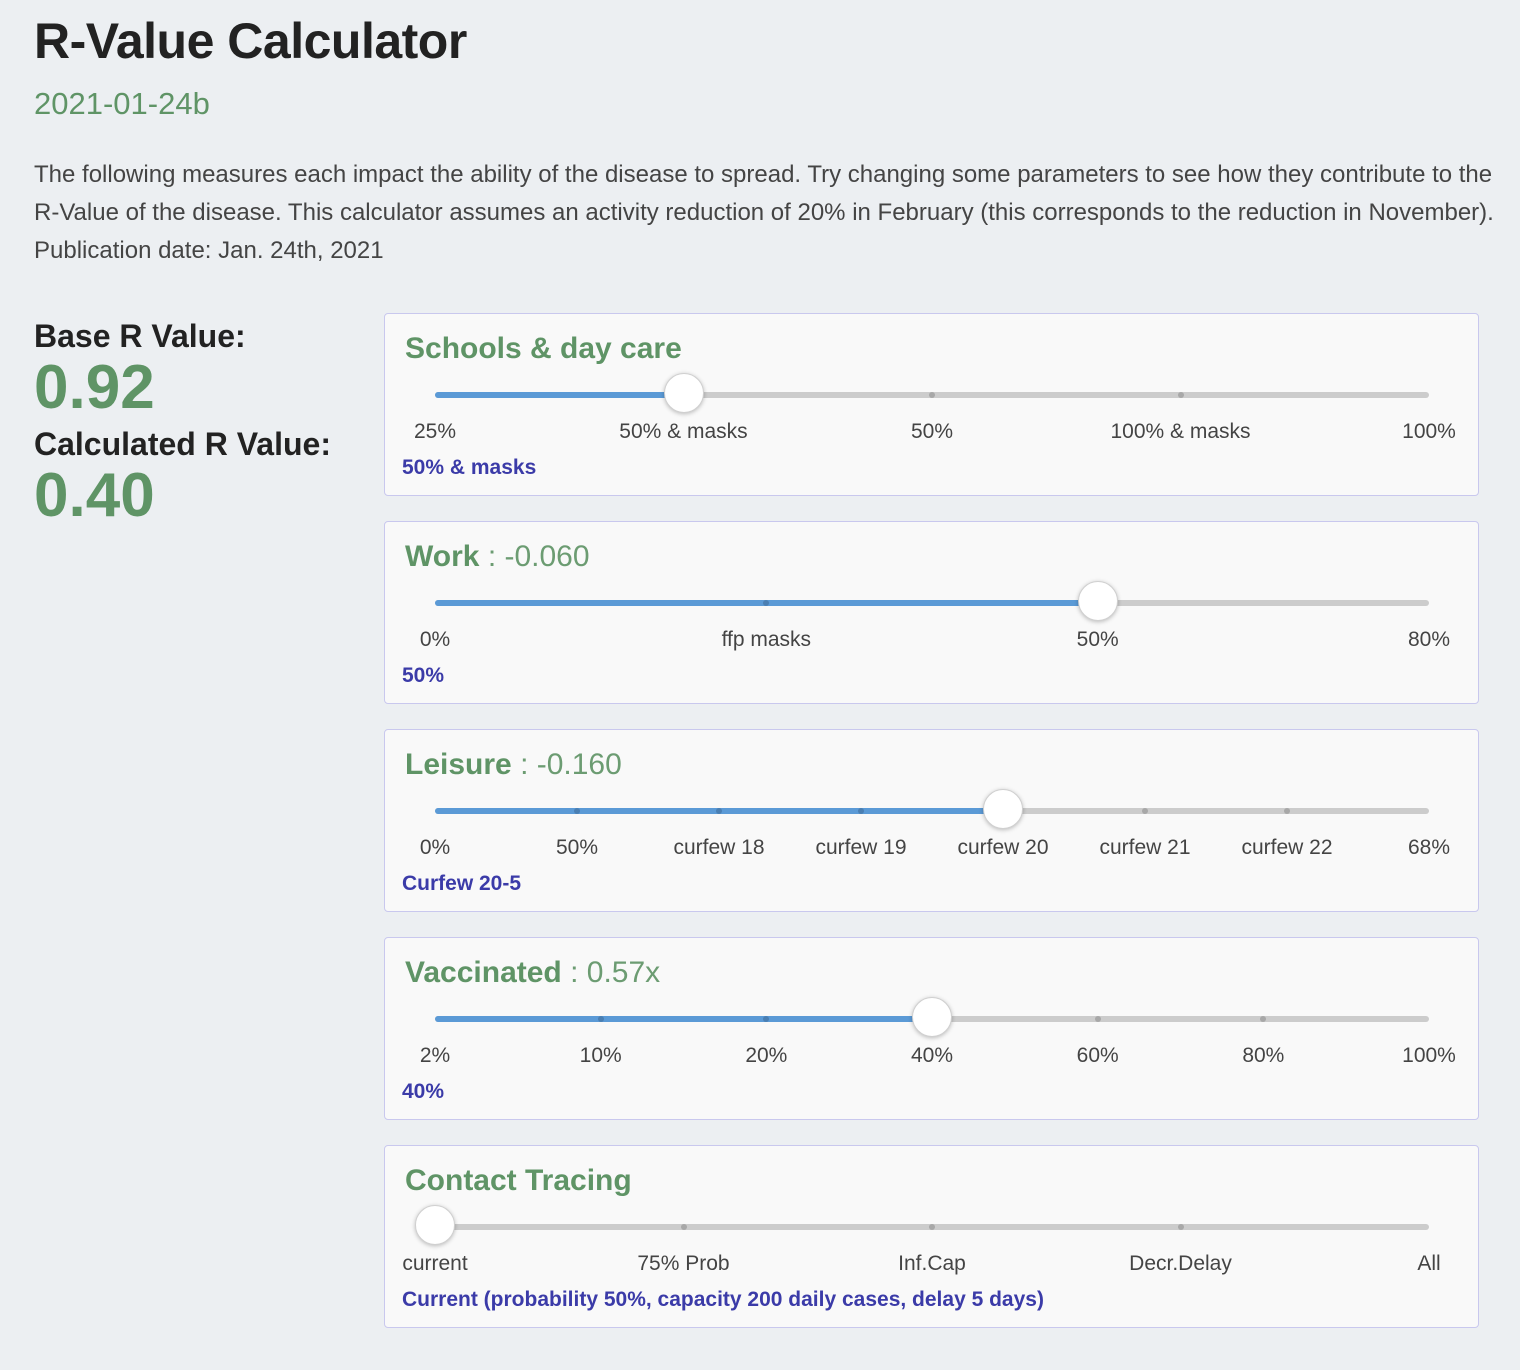 This screenshot has height=1370, width=1520. I want to click on measure-name: Work, so click(442, 556).